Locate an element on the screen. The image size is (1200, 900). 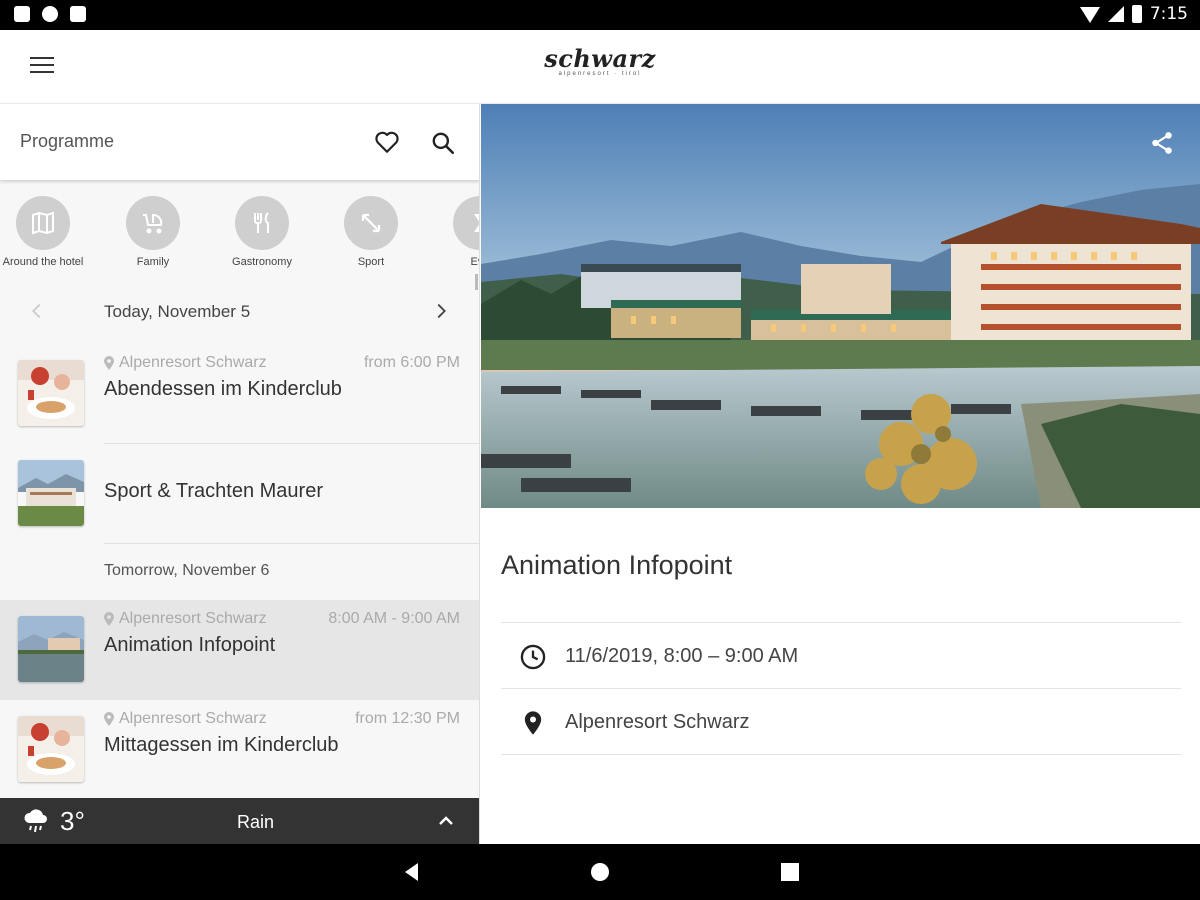
sync-icon is located at coordinates (50, 14).